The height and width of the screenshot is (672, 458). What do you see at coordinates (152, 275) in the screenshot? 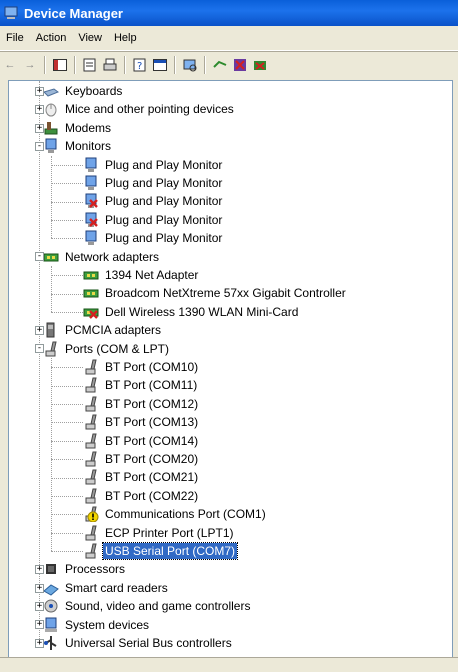
I see `tree-item-label: 1394 Net Adapter` at bounding box center [152, 275].